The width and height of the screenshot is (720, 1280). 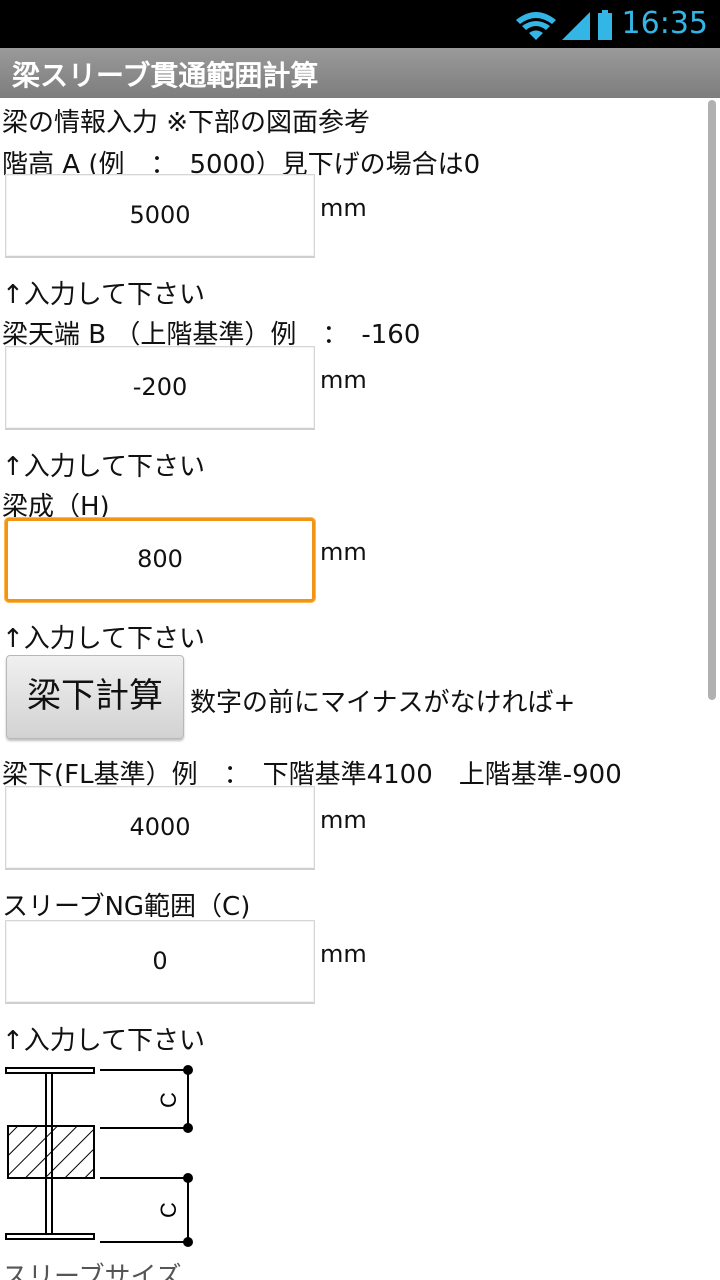 What do you see at coordinates (360, 24) in the screenshot?
I see `status-bar: 16:35` at bounding box center [360, 24].